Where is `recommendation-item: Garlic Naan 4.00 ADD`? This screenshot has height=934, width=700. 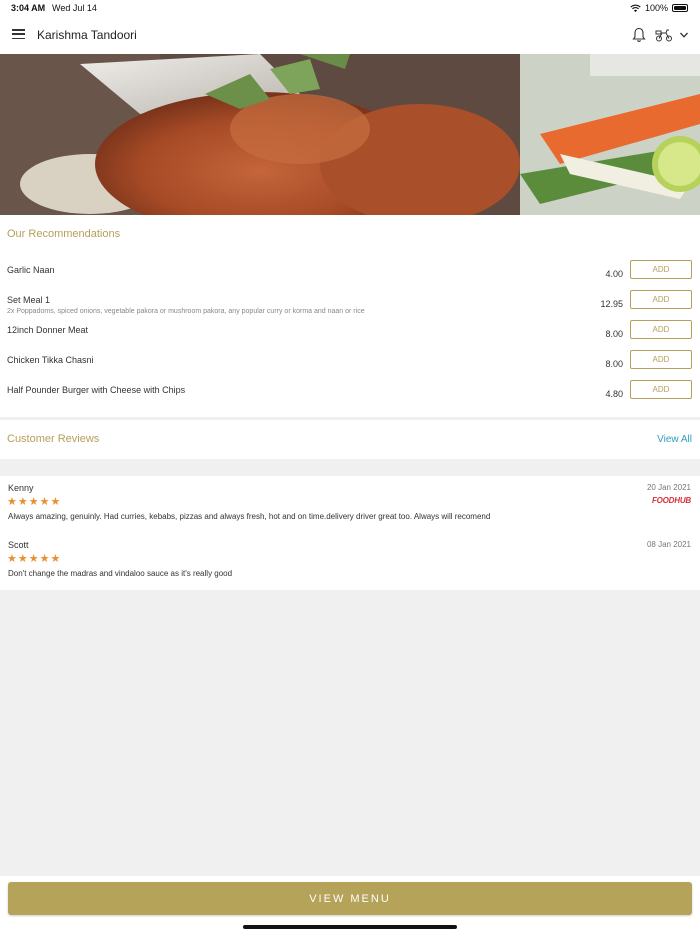 recommendation-item: Garlic Naan 4.00 ADD is located at coordinates (350, 277).